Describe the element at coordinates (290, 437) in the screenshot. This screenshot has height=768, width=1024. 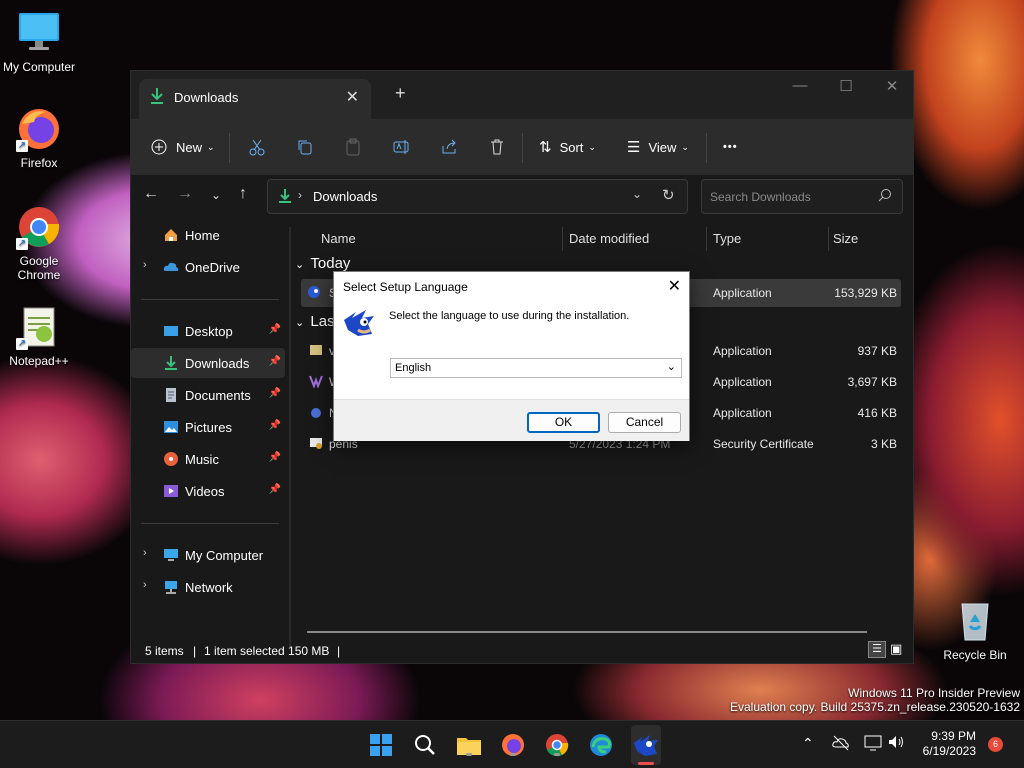
I see `pane-splitter` at that location.